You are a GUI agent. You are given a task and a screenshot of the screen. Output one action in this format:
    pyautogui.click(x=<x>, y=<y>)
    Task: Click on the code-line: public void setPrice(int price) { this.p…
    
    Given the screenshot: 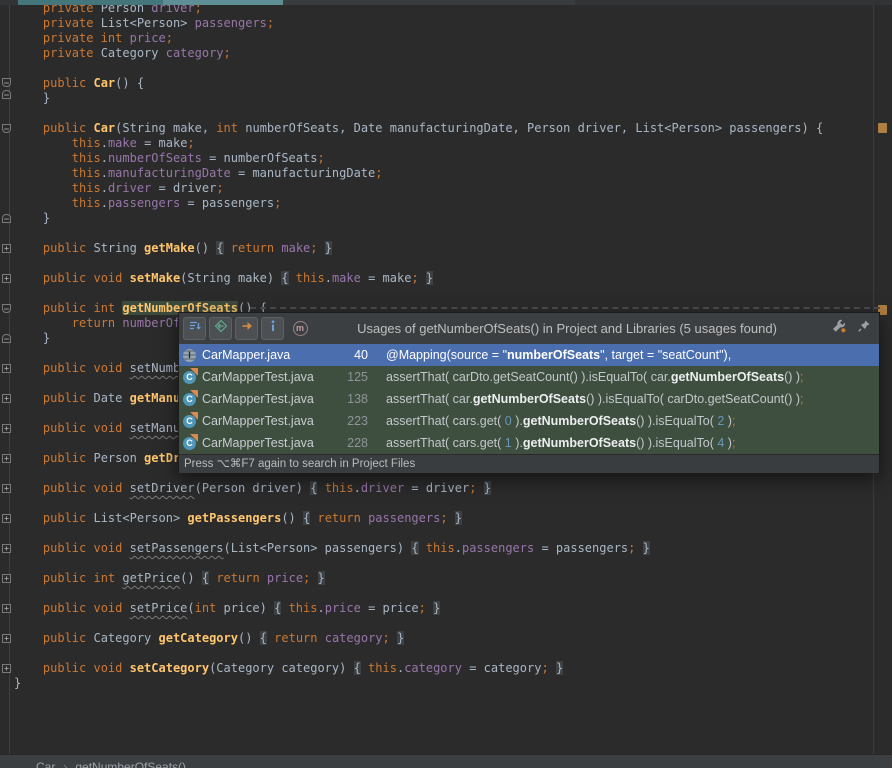 What is the action you would take?
    pyautogui.click(x=418, y=608)
    